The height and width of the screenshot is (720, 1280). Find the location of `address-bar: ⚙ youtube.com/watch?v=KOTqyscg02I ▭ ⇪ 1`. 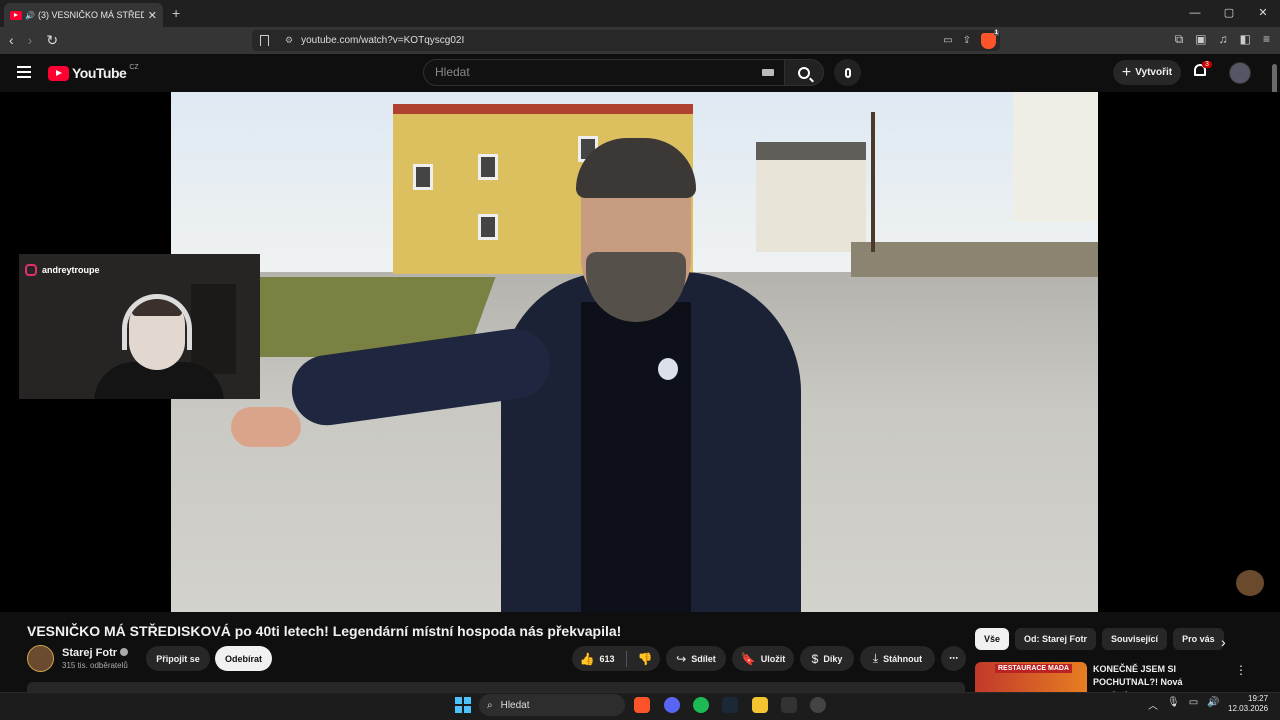

address-bar: ⚙ youtube.com/watch?v=KOTqyscg02I ▭ ⇪ 1 is located at coordinates (626, 40).